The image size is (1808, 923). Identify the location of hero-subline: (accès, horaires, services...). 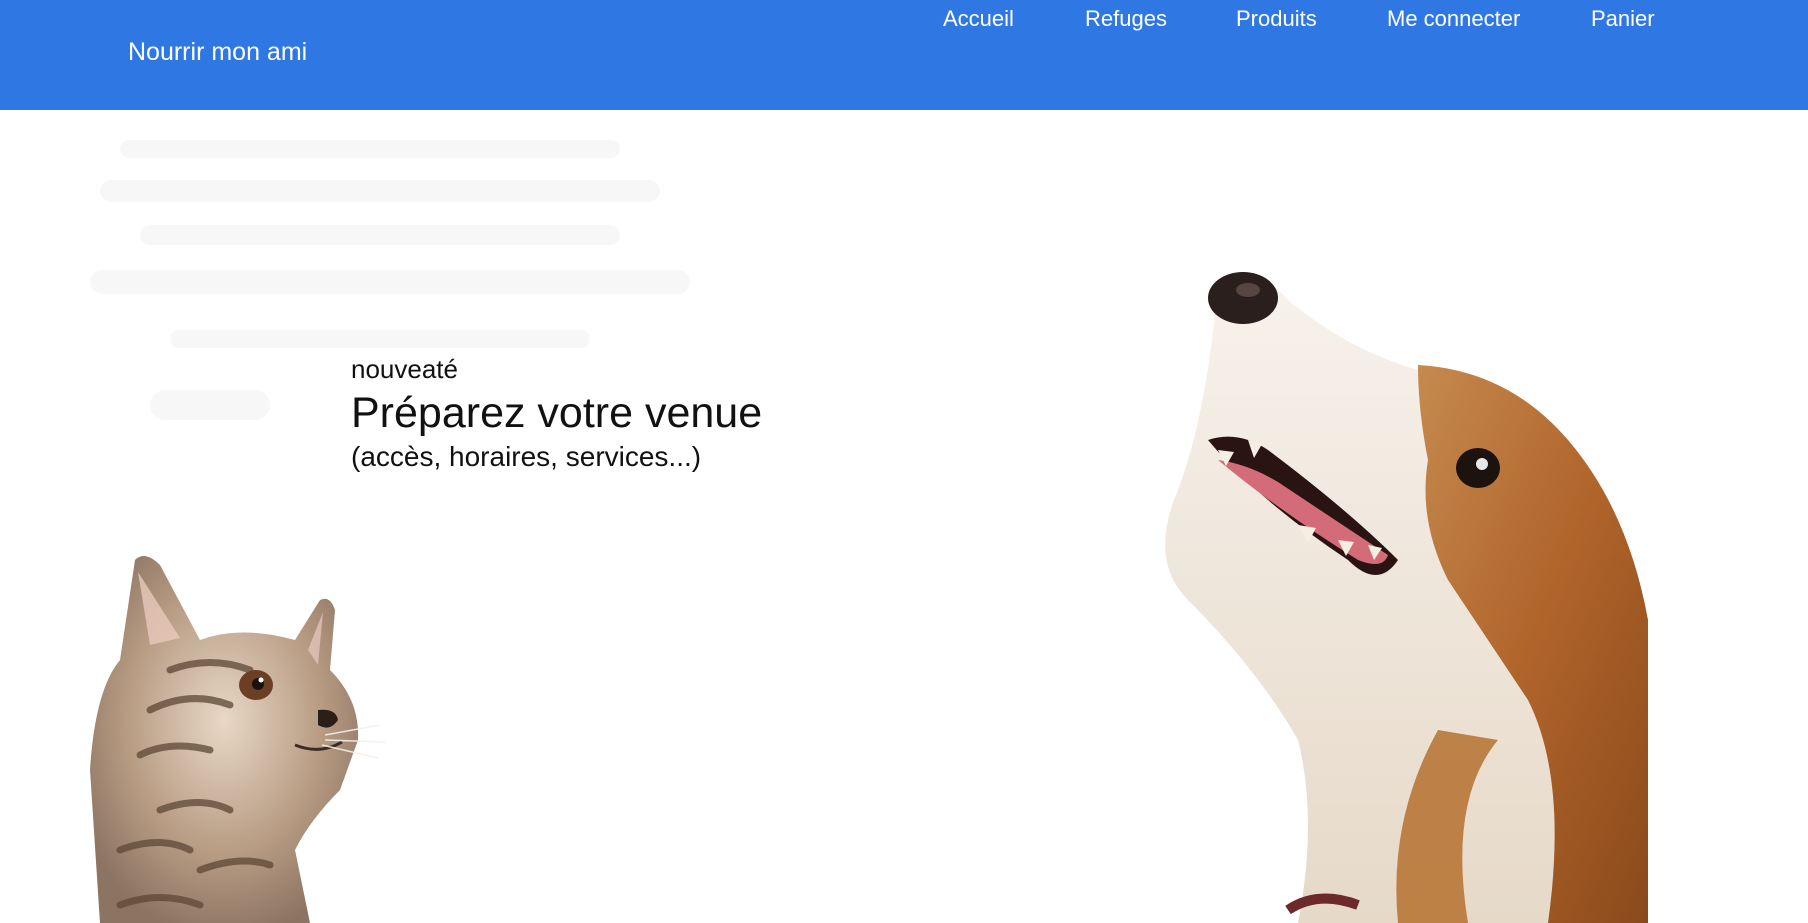
(526, 456).